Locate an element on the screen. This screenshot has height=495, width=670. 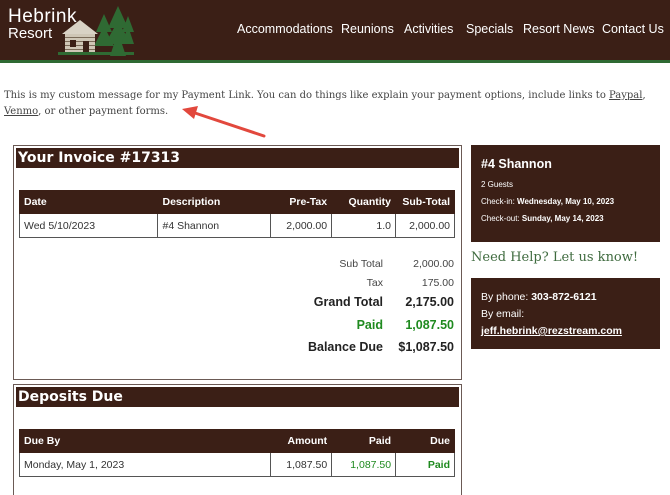
checkout-label: Check-out: is located at coordinates (500, 218).